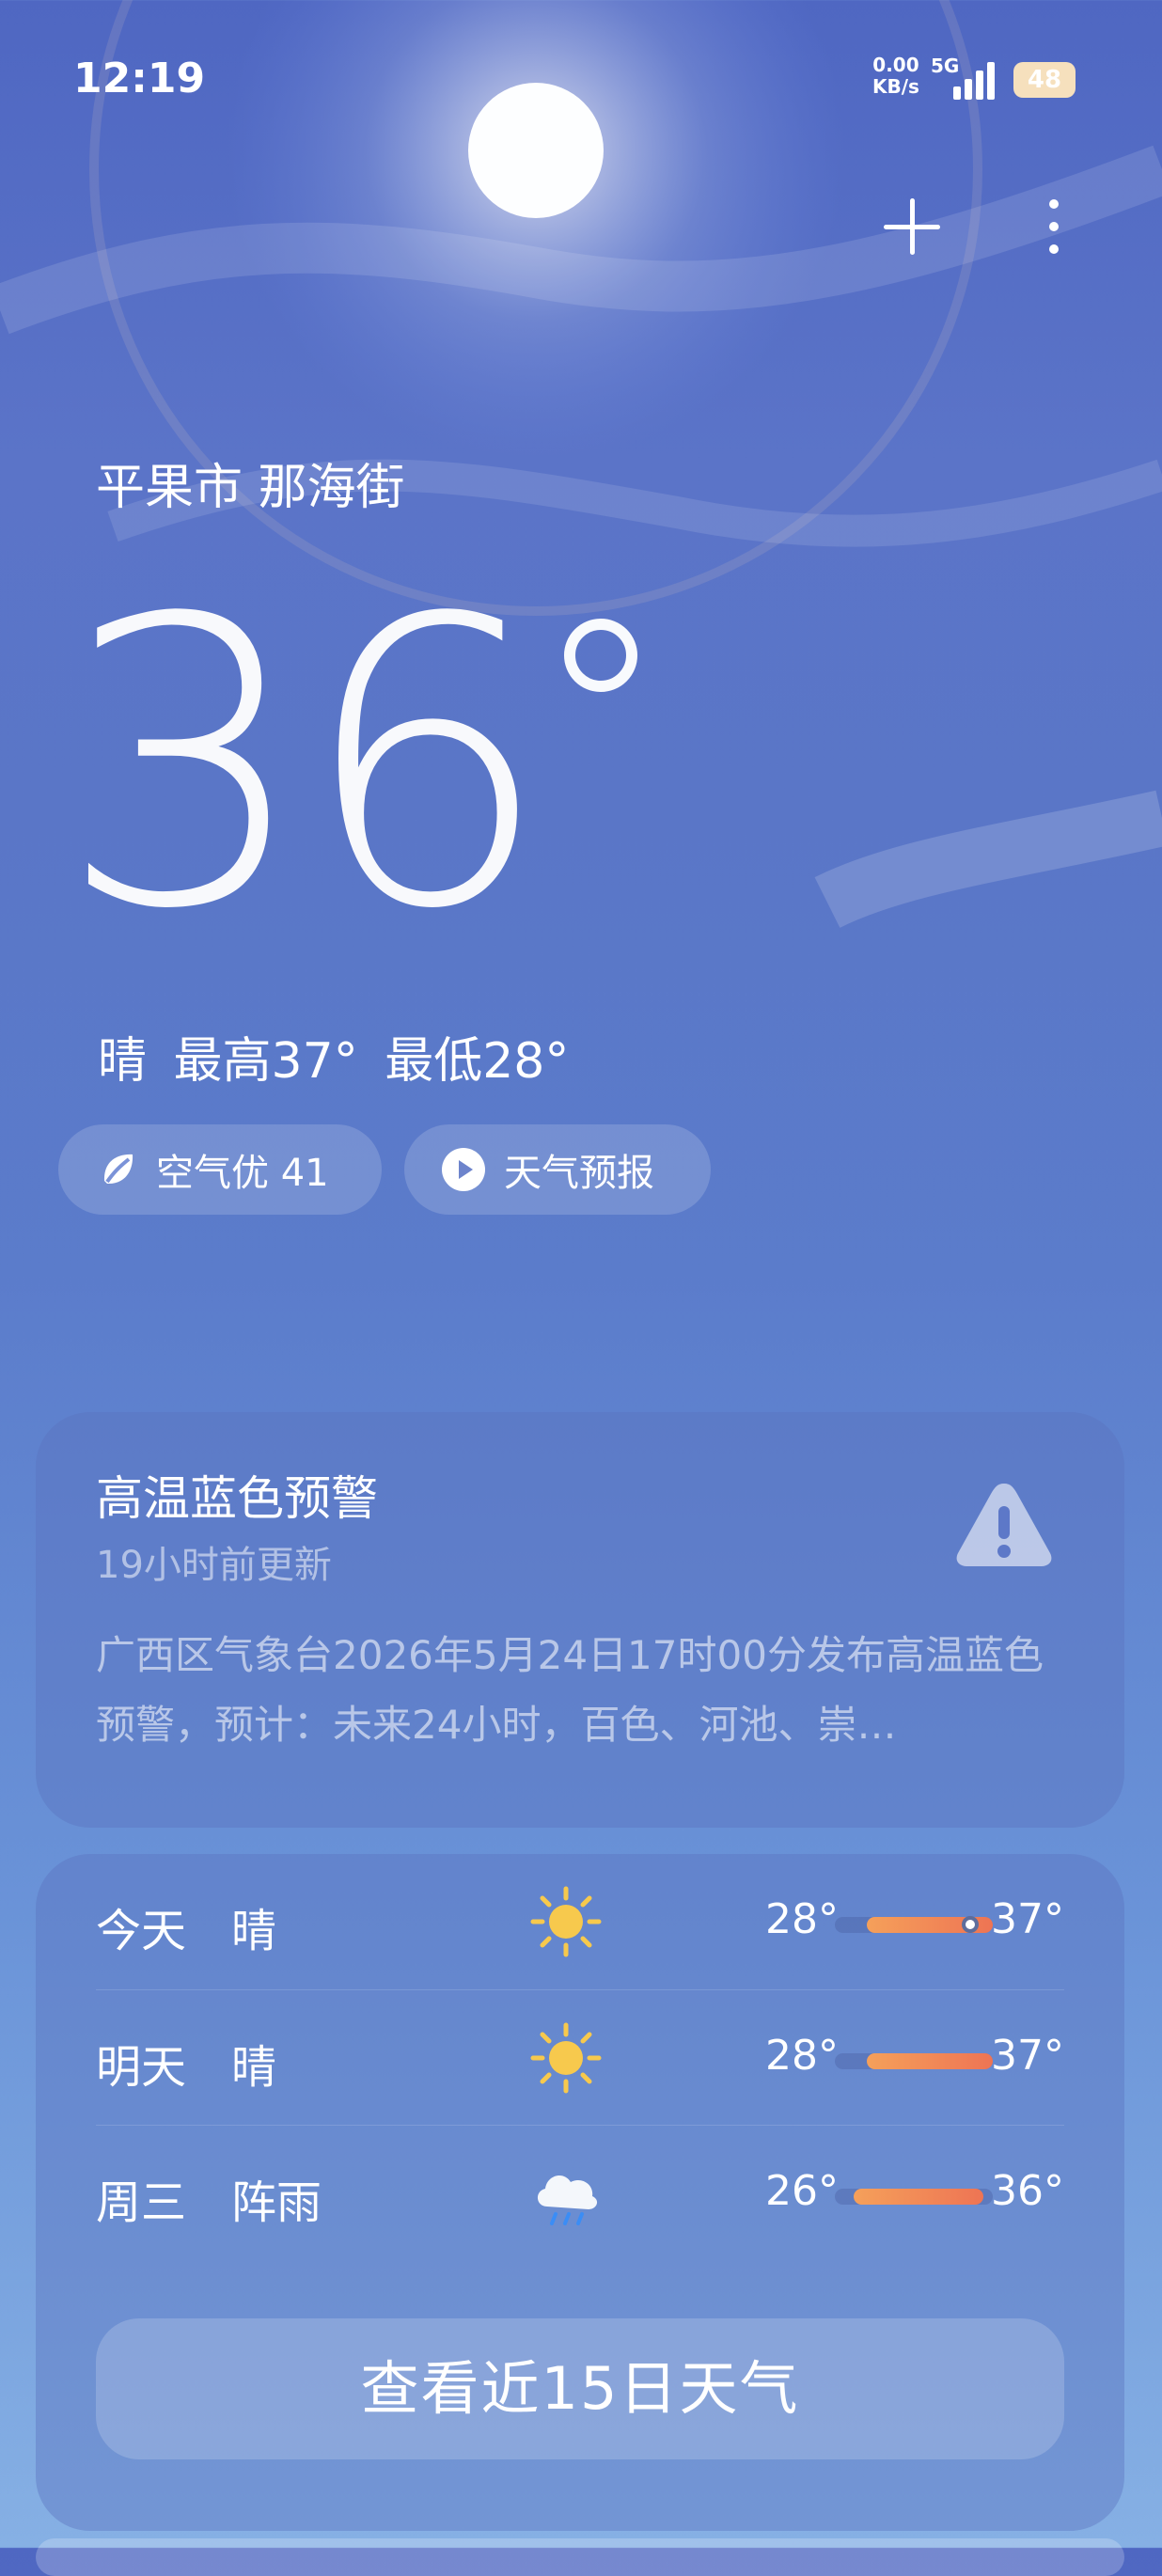 This screenshot has width=1162, height=2576. Describe the element at coordinates (567, 2200) in the screenshot. I see `rain-cloud-icon` at that location.